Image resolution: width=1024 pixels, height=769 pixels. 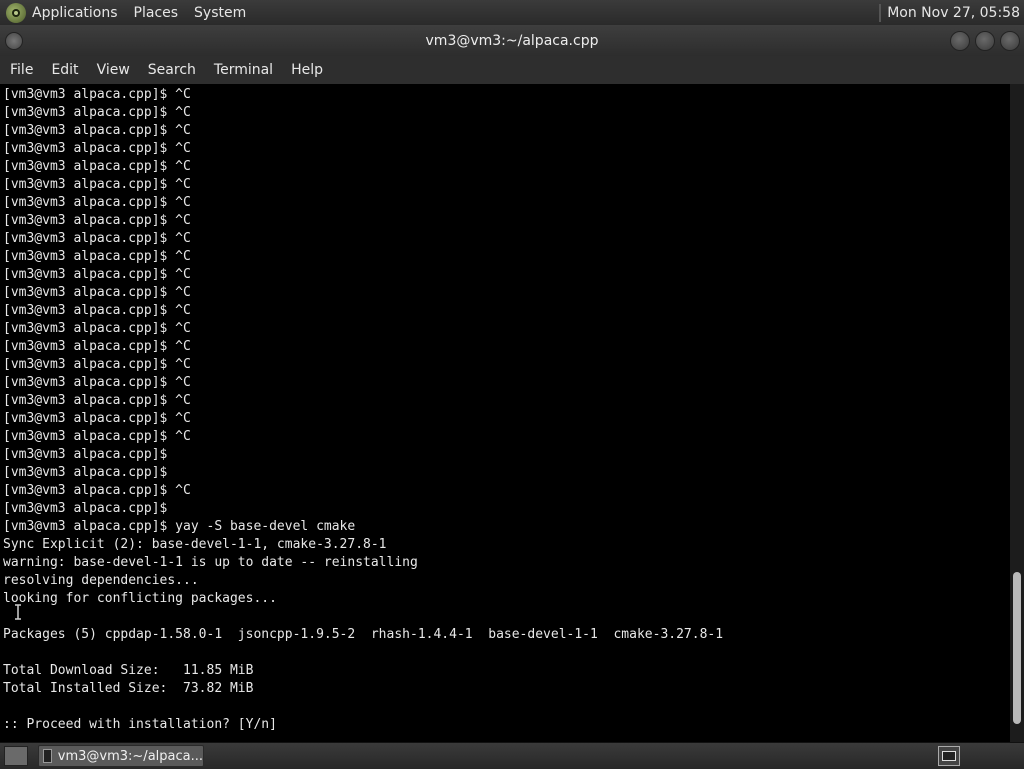 What do you see at coordinates (128, 670) in the screenshot?
I see `terminal-line: Total Download Size: 11.85 MiB` at bounding box center [128, 670].